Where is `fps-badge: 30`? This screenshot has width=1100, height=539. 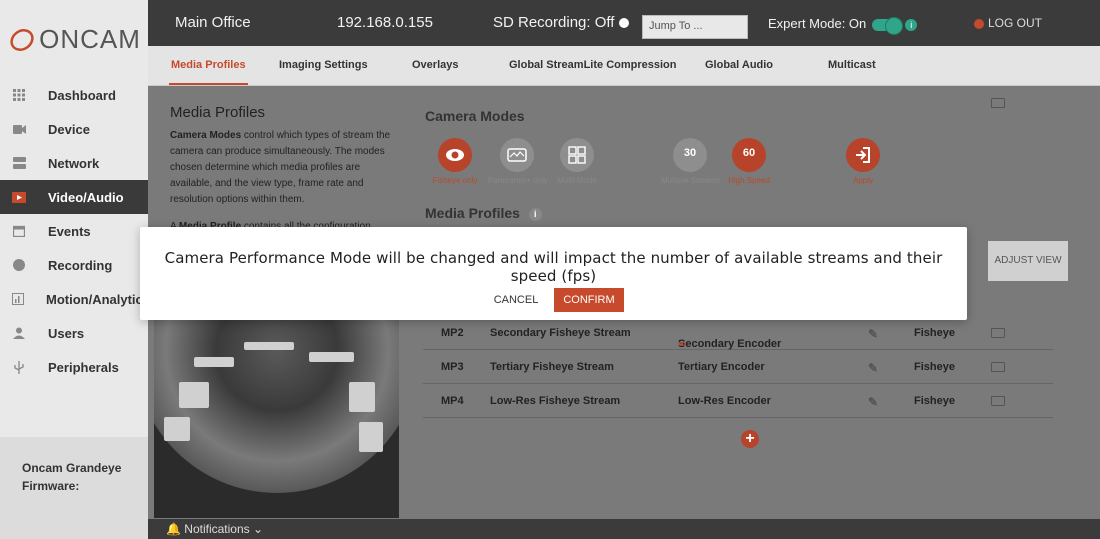 fps-badge: 30 is located at coordinates (690, 153).